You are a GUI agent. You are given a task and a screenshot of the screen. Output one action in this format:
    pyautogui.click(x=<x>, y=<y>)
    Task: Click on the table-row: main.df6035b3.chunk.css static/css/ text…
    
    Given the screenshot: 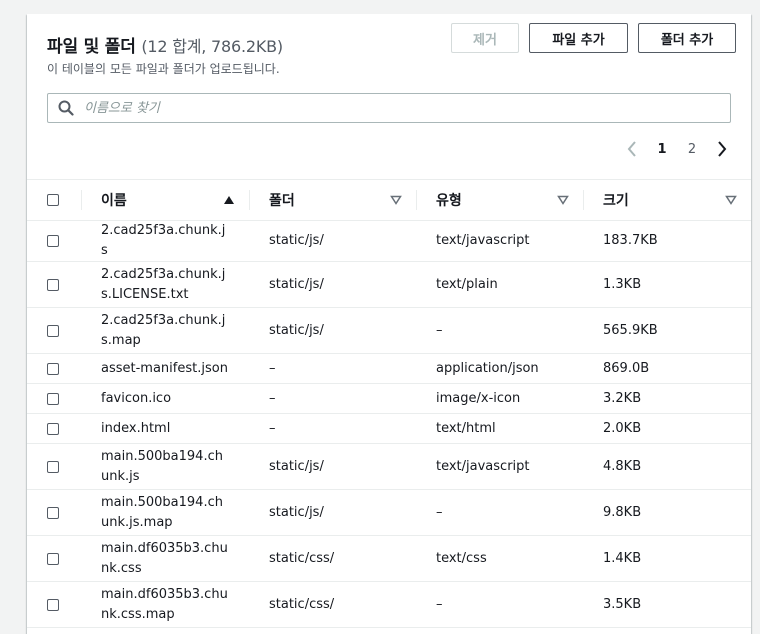 What is the action you would take?
    pyautogui.click(x=389, y=558)
    